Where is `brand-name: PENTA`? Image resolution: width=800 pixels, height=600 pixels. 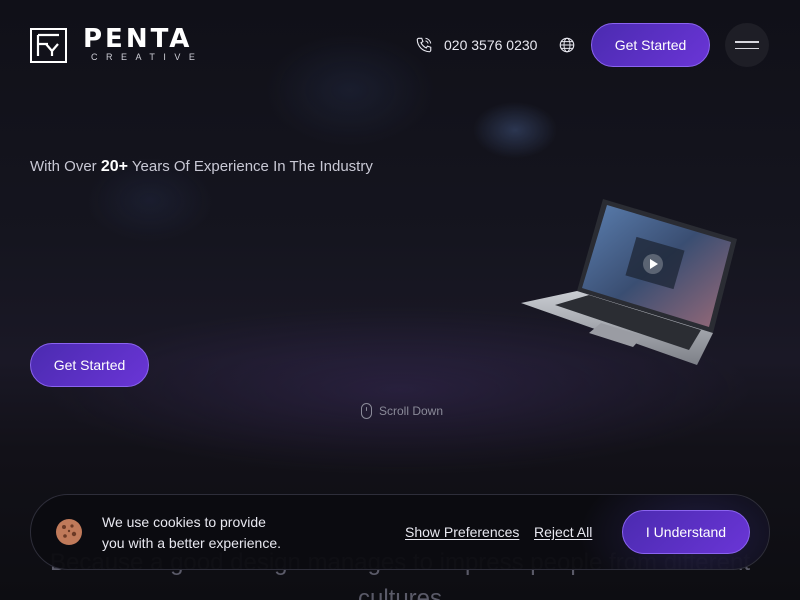 brand-name: PENTA is located at coordinates (138, 39).